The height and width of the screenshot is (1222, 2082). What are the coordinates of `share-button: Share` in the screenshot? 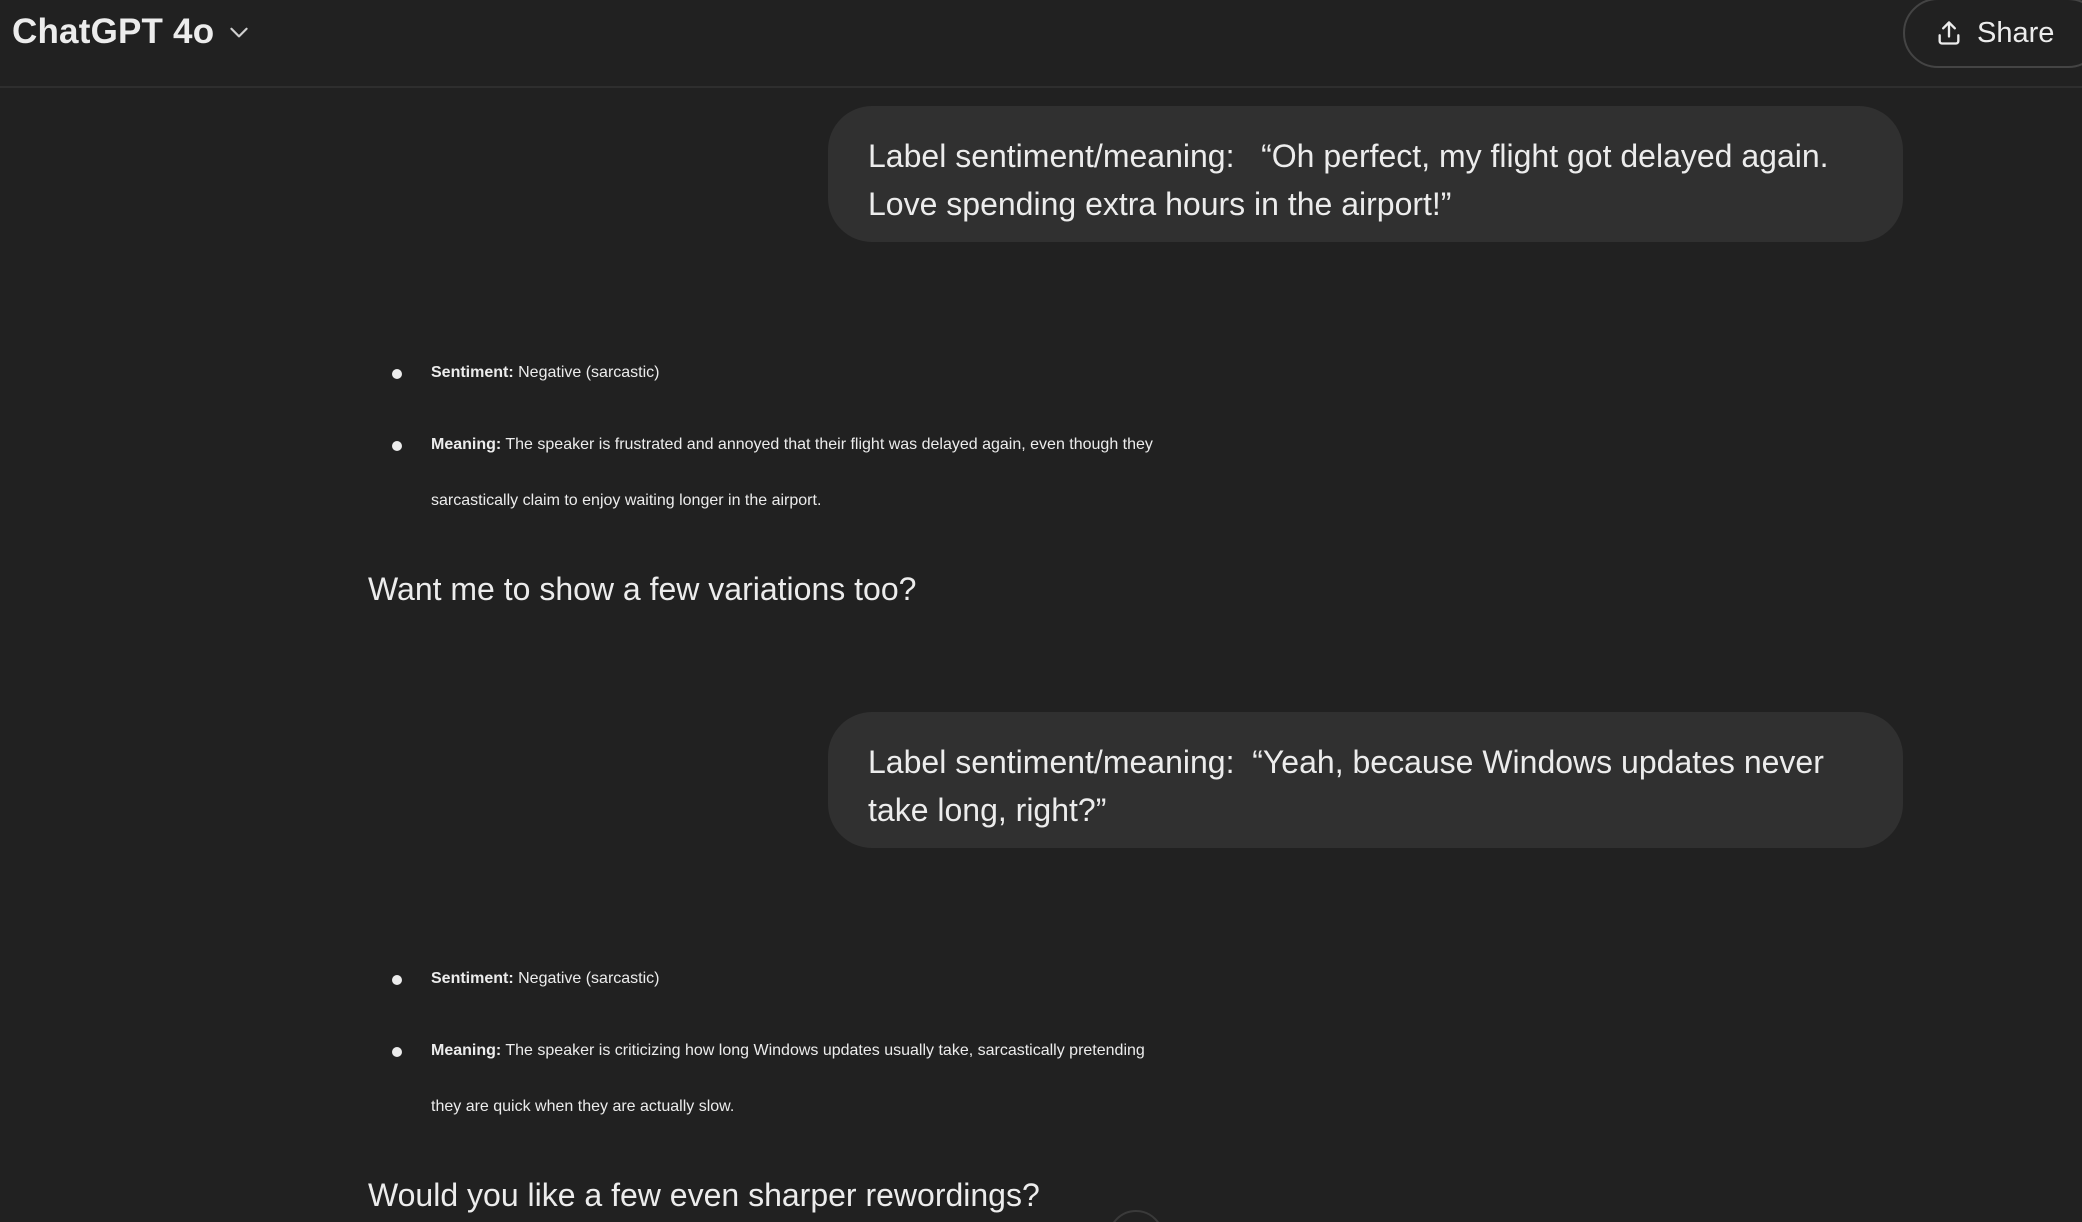 It's located at (1992, 34).